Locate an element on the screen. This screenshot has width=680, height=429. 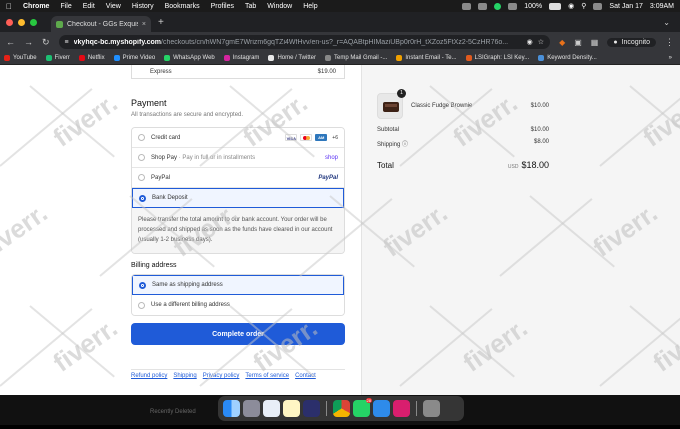
reload-icon: ↻ is located at coordinates (46, 42).